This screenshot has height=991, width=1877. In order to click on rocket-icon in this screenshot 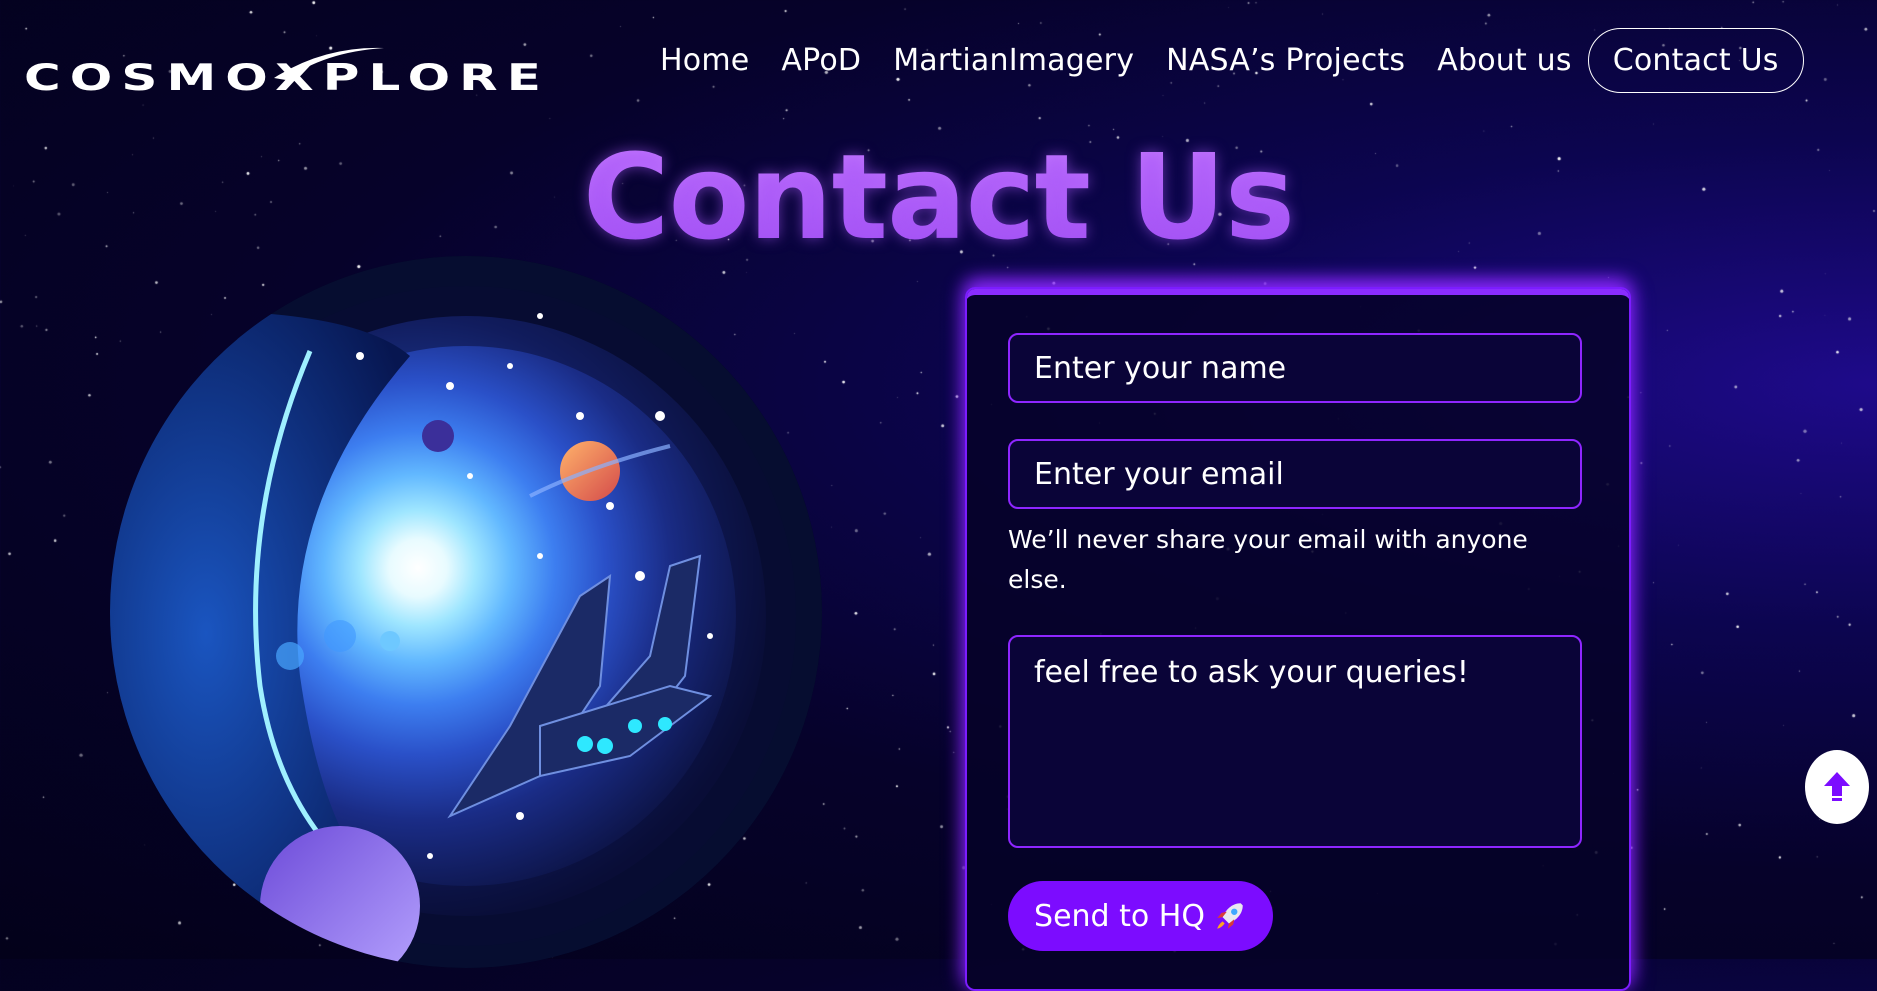, I will do `click(1230, 916)`.